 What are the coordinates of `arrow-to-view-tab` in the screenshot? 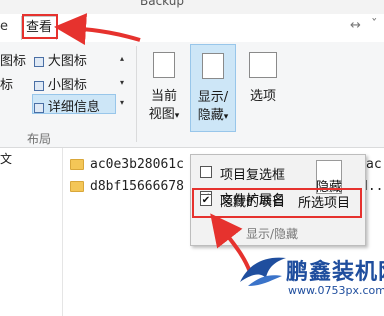 It's located at (97, 29).